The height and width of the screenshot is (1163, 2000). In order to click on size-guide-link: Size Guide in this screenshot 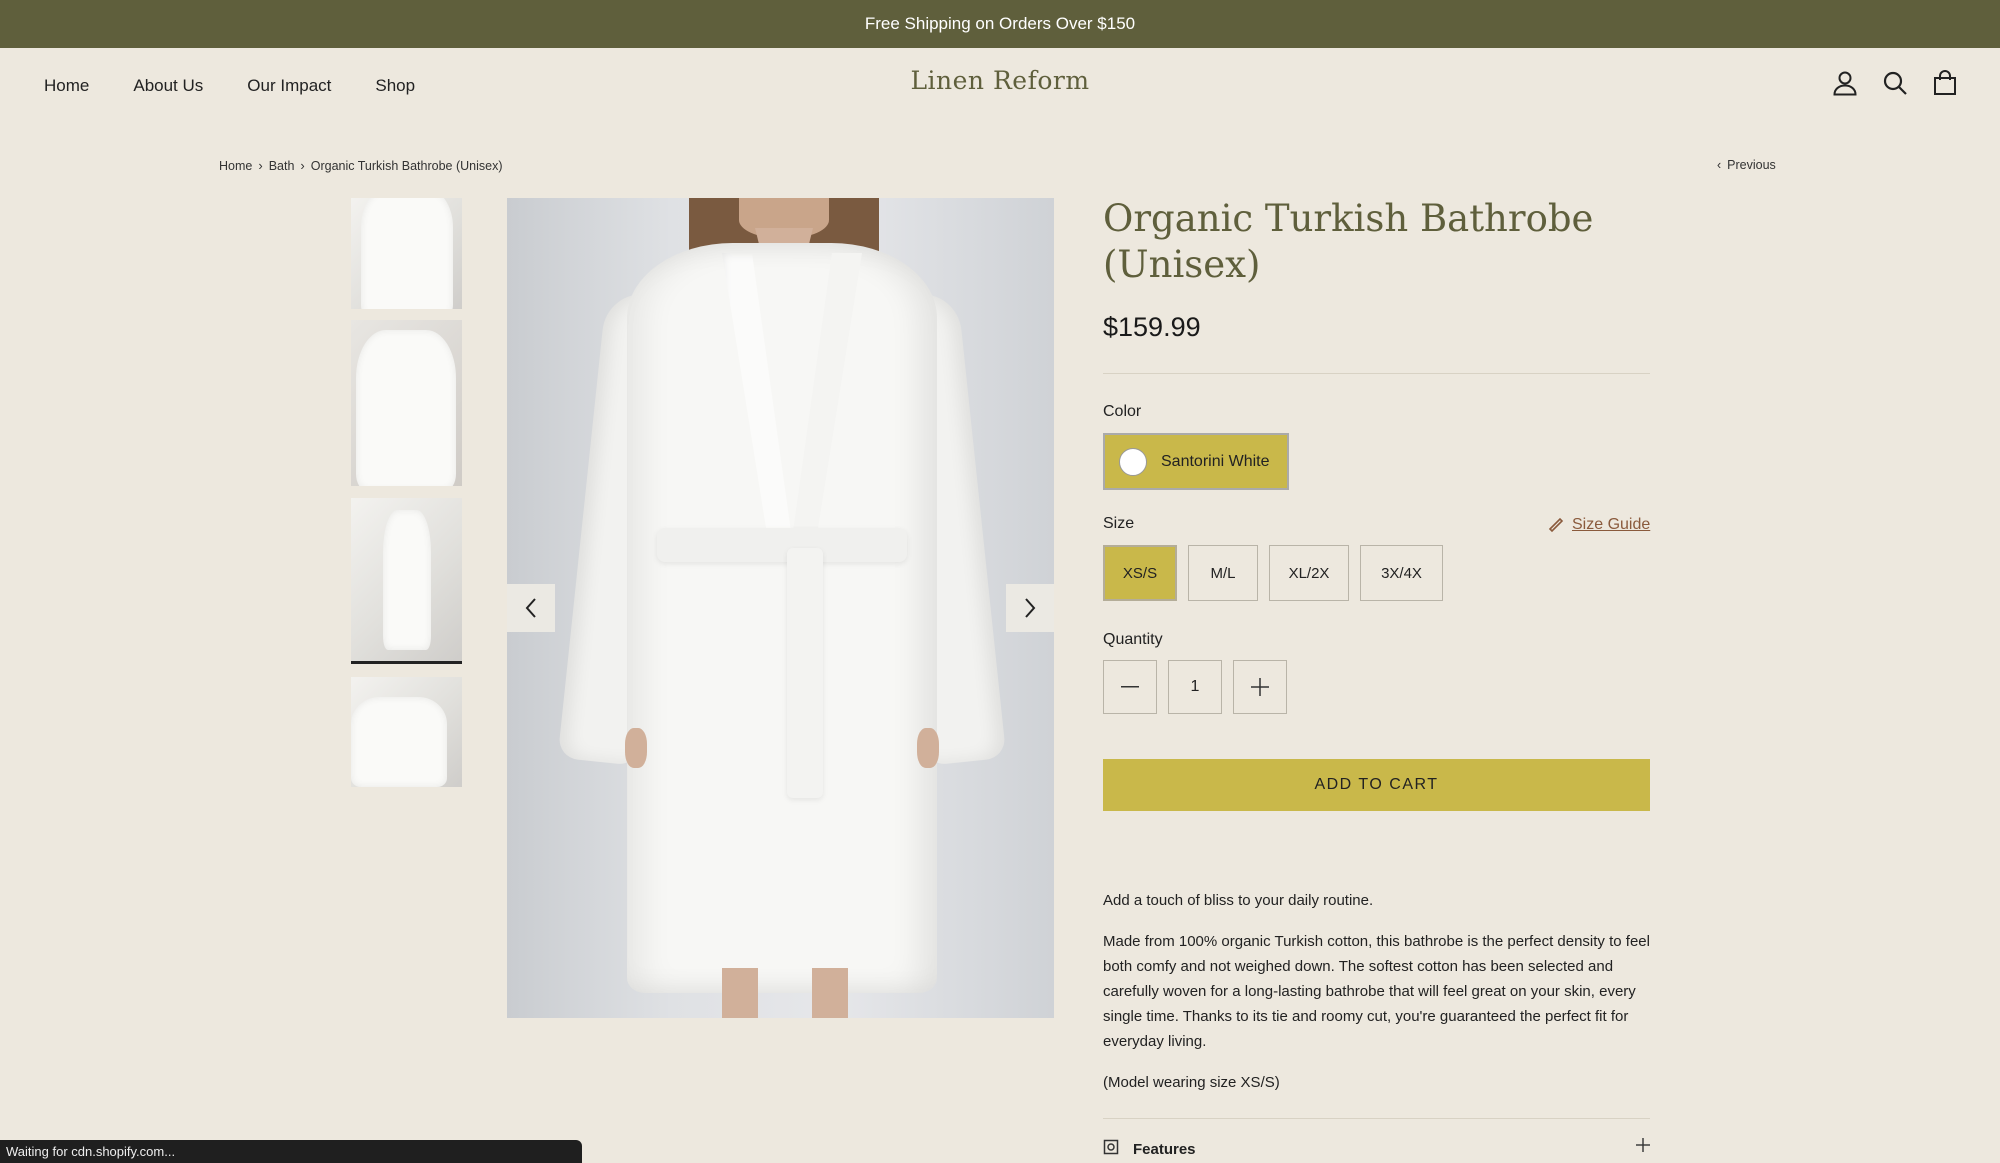, I will do `click(1599, 525)`.